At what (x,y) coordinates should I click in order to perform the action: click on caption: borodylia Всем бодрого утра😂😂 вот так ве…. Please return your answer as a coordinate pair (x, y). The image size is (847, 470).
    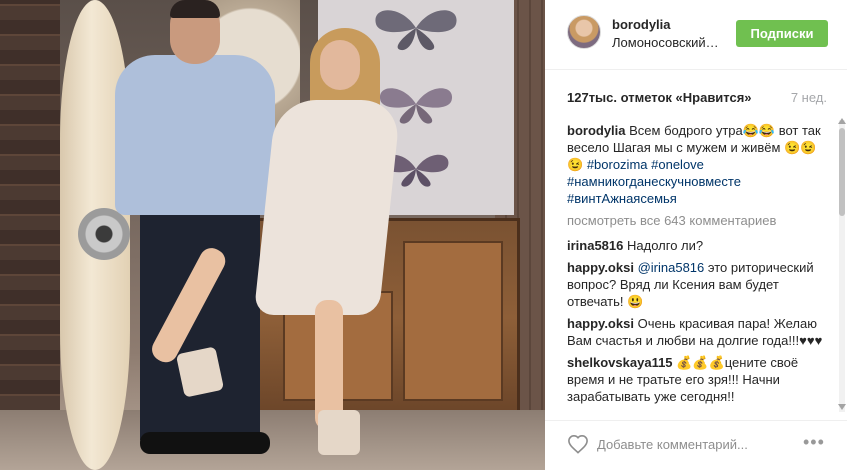
    Looking at the image, I should click on (698, 164).